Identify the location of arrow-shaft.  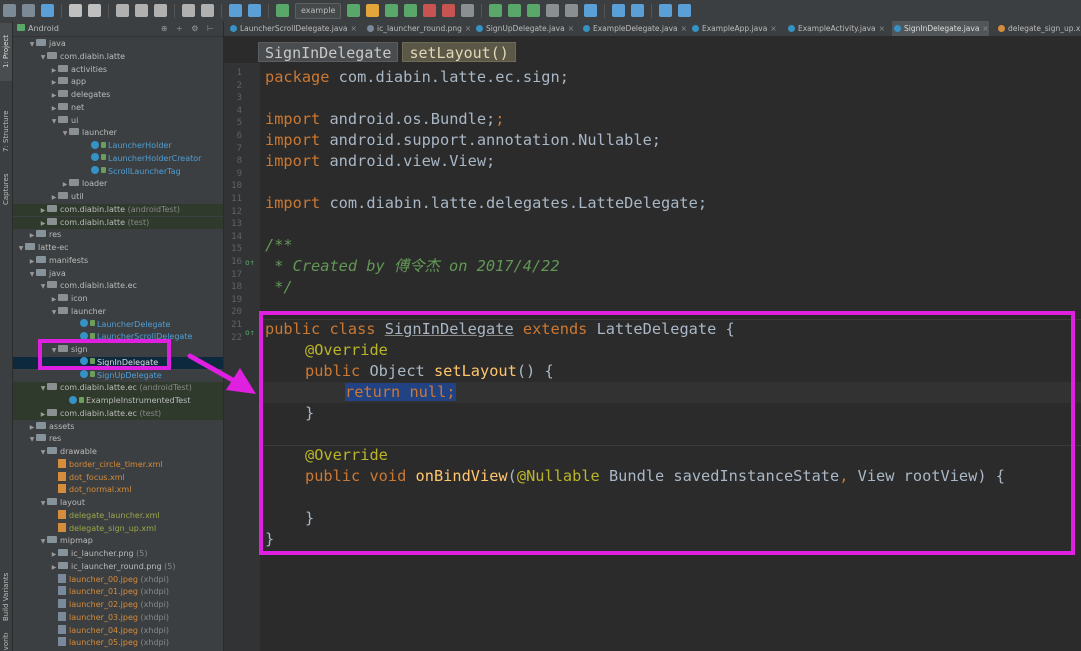
(214, 369).